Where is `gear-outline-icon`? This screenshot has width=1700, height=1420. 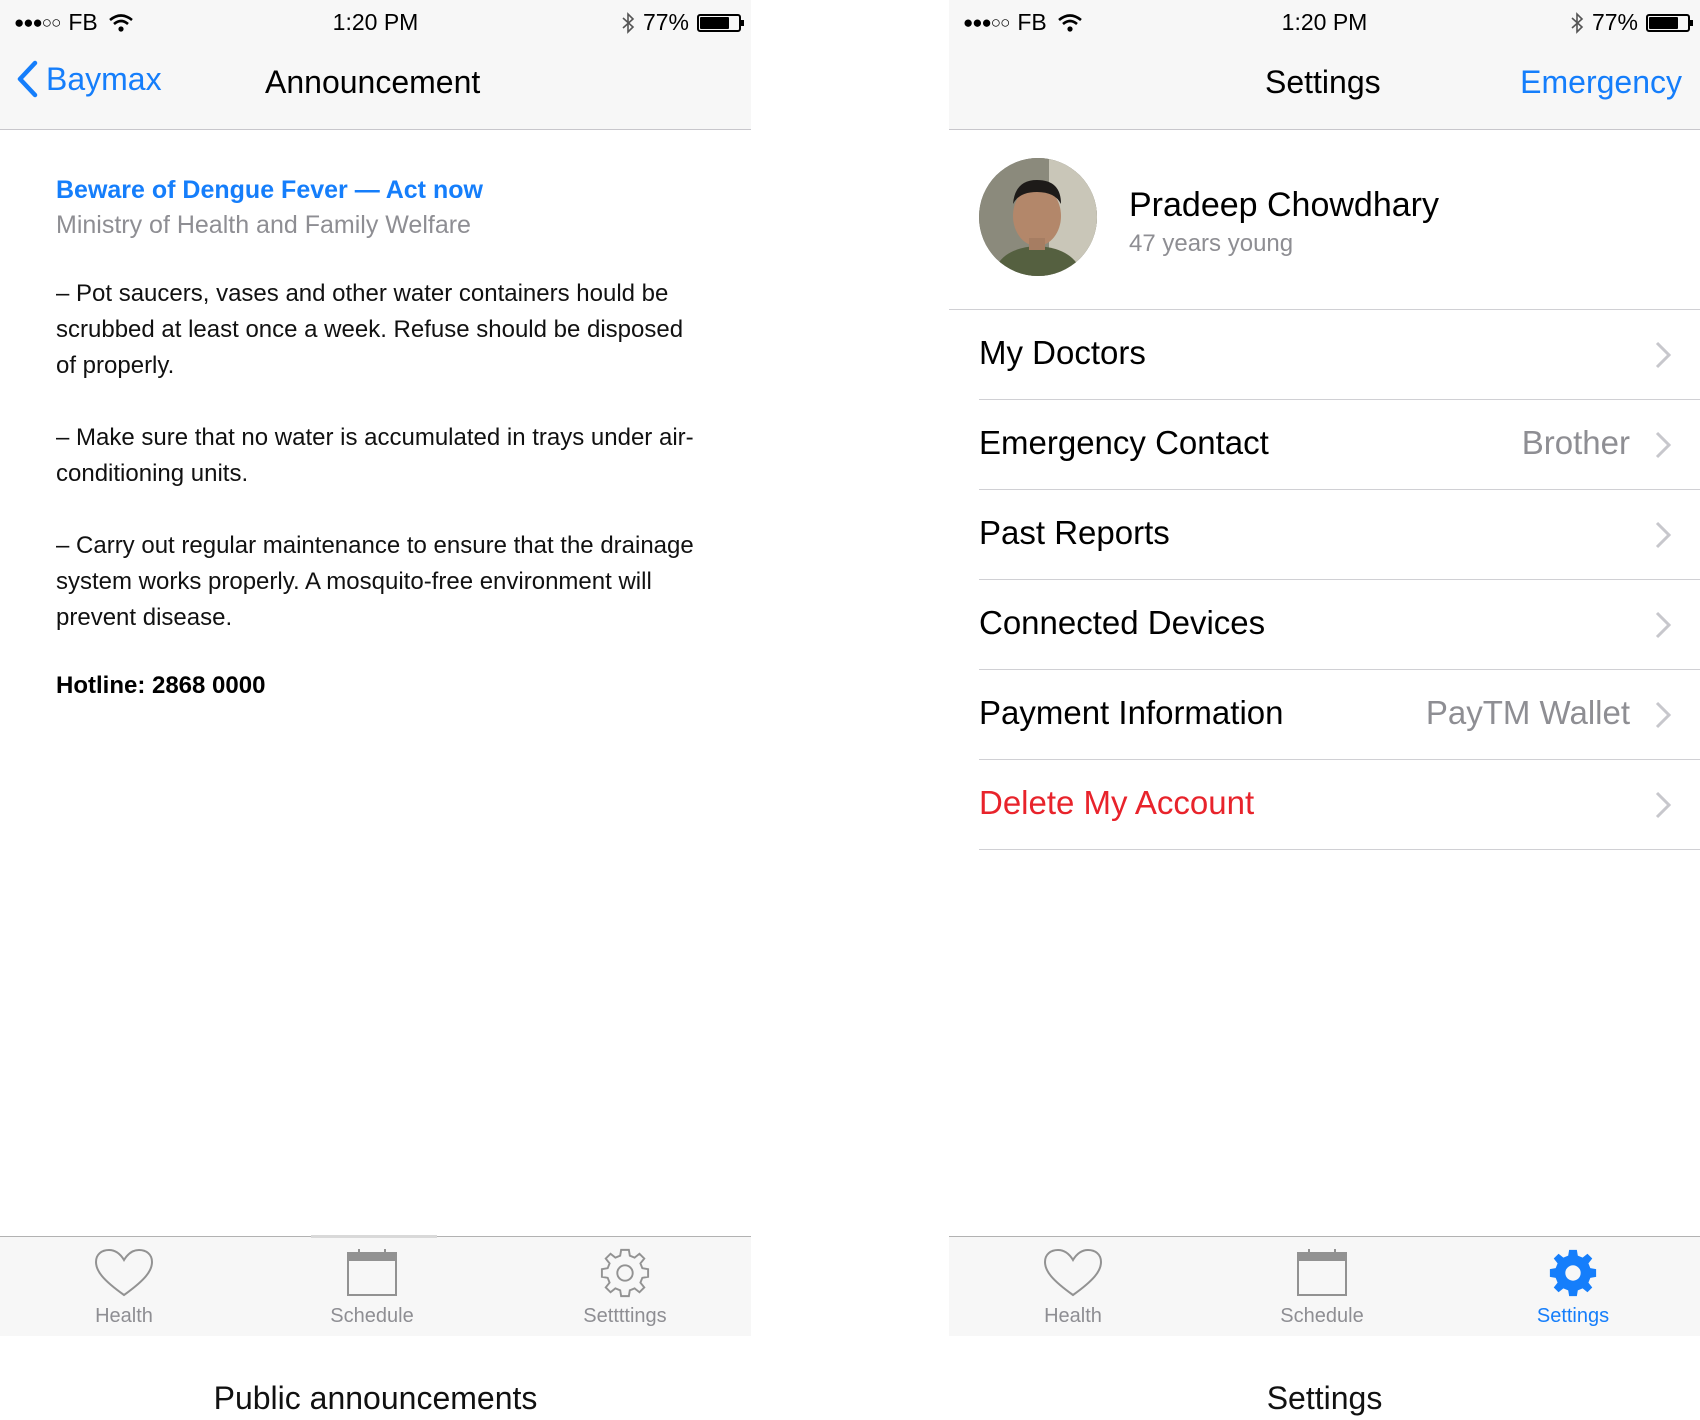 gear-outline-icon is located at coordinates (625, 1273).